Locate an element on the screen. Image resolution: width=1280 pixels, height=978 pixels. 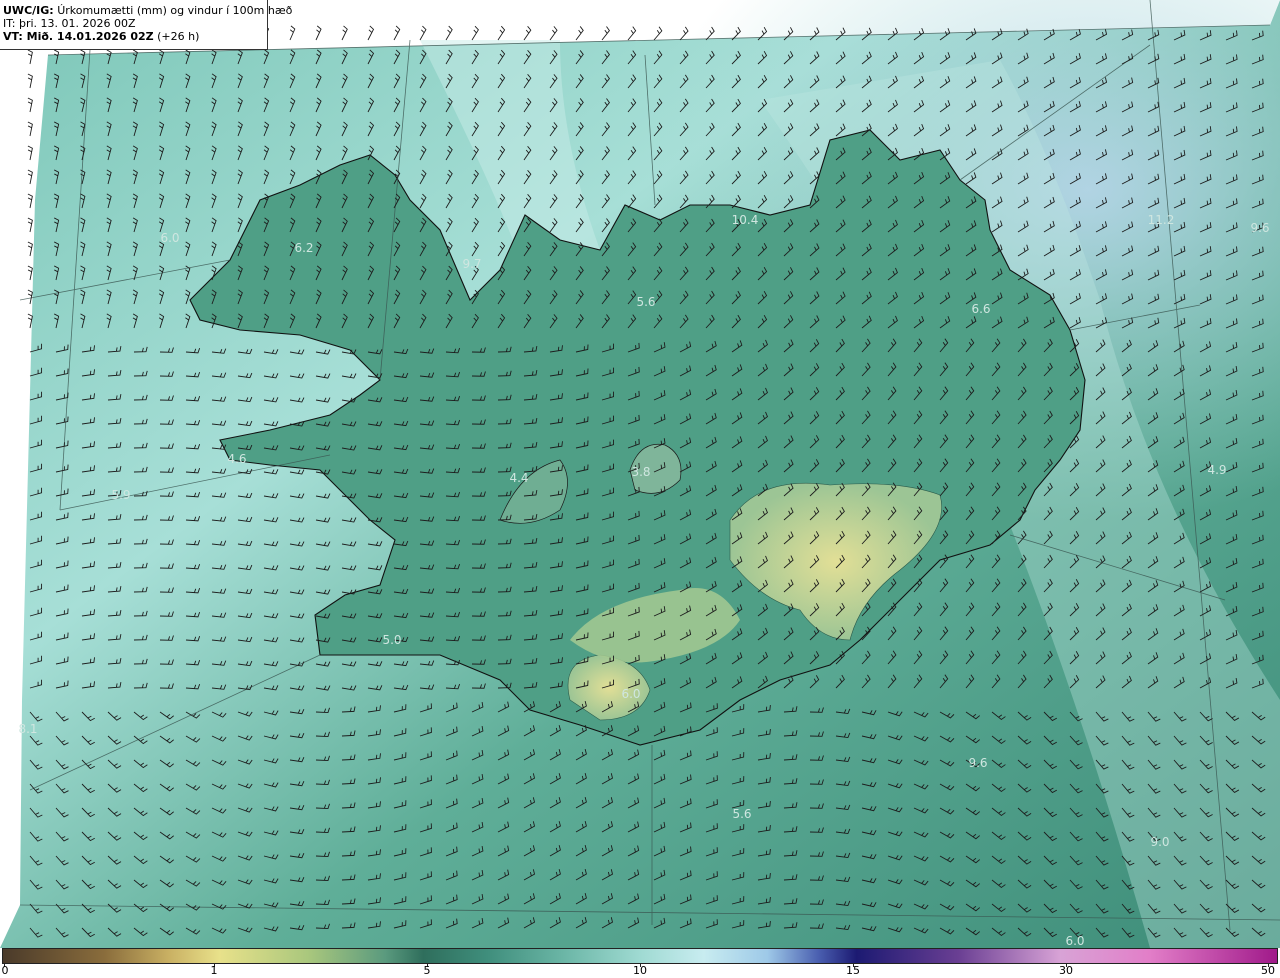
colorbar-tick-label: 10 is located at coordinates (640, 970).